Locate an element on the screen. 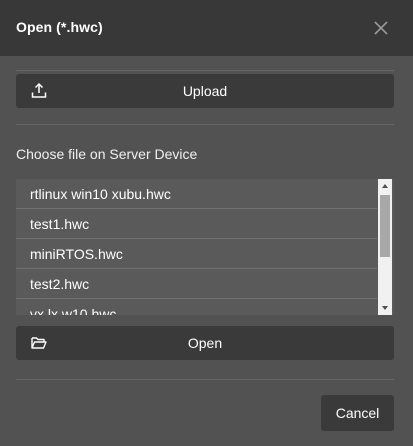  server-files-label: Choose file on Server Device is located at coordinates (107, 154).